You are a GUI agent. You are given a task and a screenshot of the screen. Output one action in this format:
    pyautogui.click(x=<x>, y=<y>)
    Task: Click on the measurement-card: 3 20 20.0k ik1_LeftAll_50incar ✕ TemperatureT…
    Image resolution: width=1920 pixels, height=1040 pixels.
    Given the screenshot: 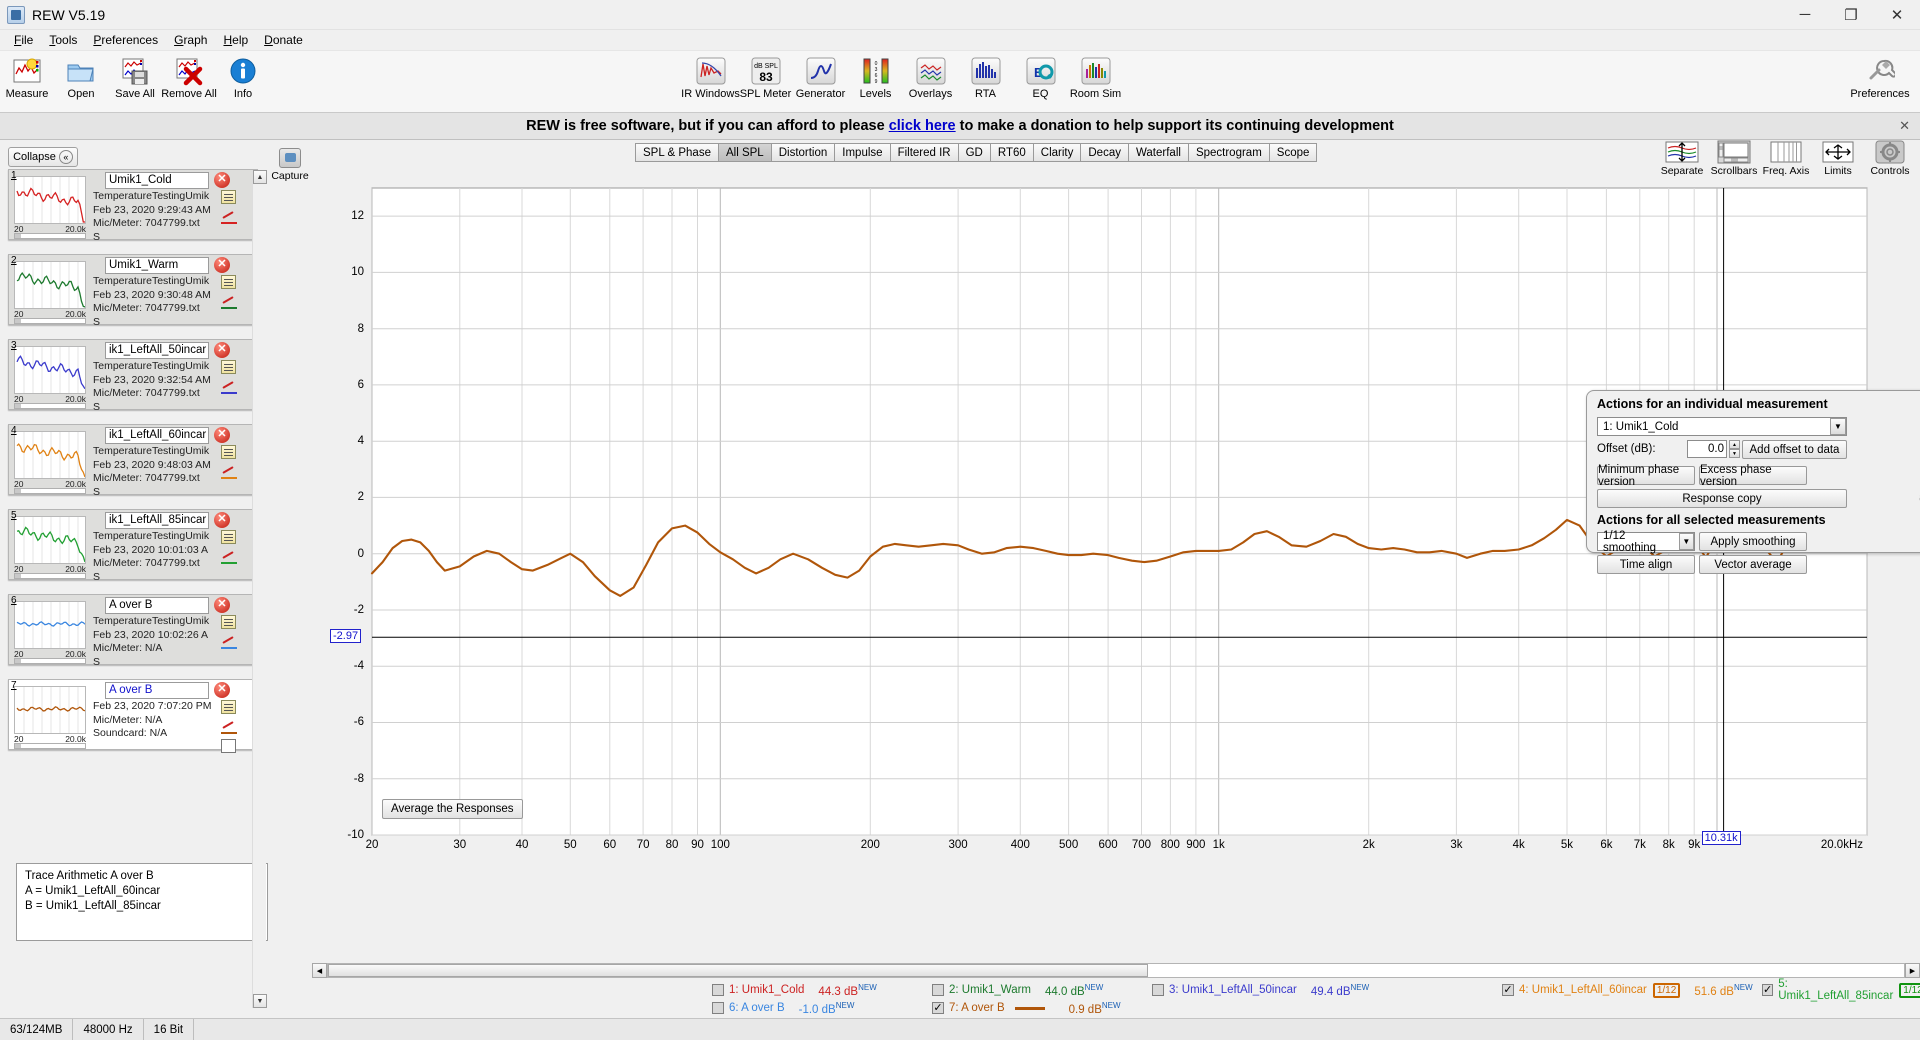 What is the action you would take?
    pyautogui.click(x=133, y=376)
    